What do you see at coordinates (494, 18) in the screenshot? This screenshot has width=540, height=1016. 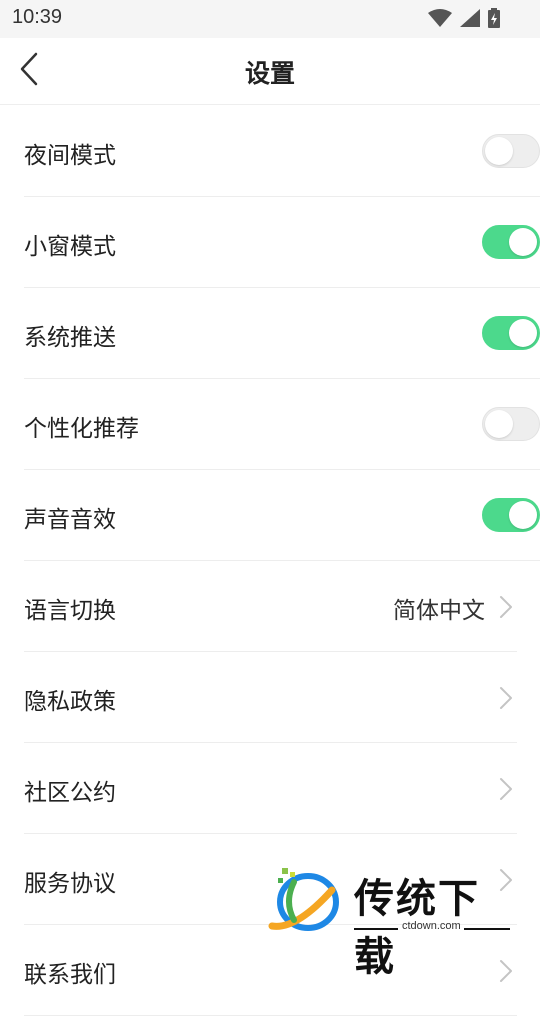 I see `battery-charging-icon` at bounding box center [494, 18].